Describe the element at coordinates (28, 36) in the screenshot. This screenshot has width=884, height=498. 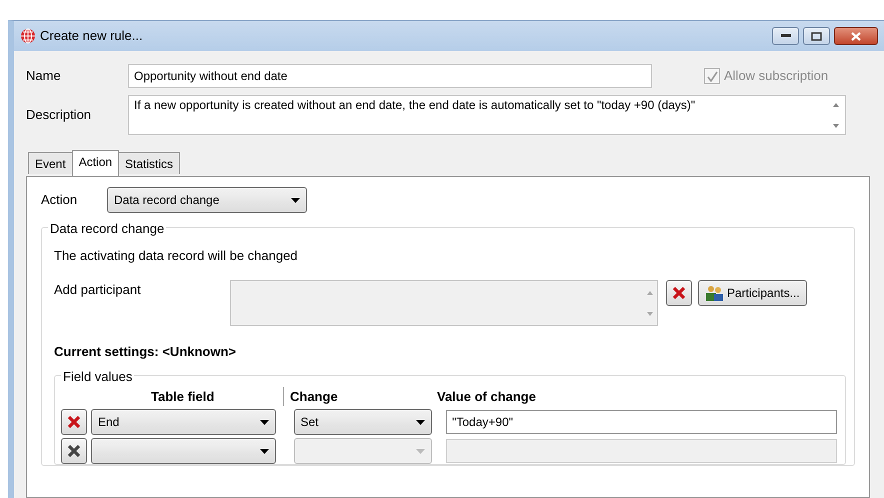
I see `globe-icon` at that location.